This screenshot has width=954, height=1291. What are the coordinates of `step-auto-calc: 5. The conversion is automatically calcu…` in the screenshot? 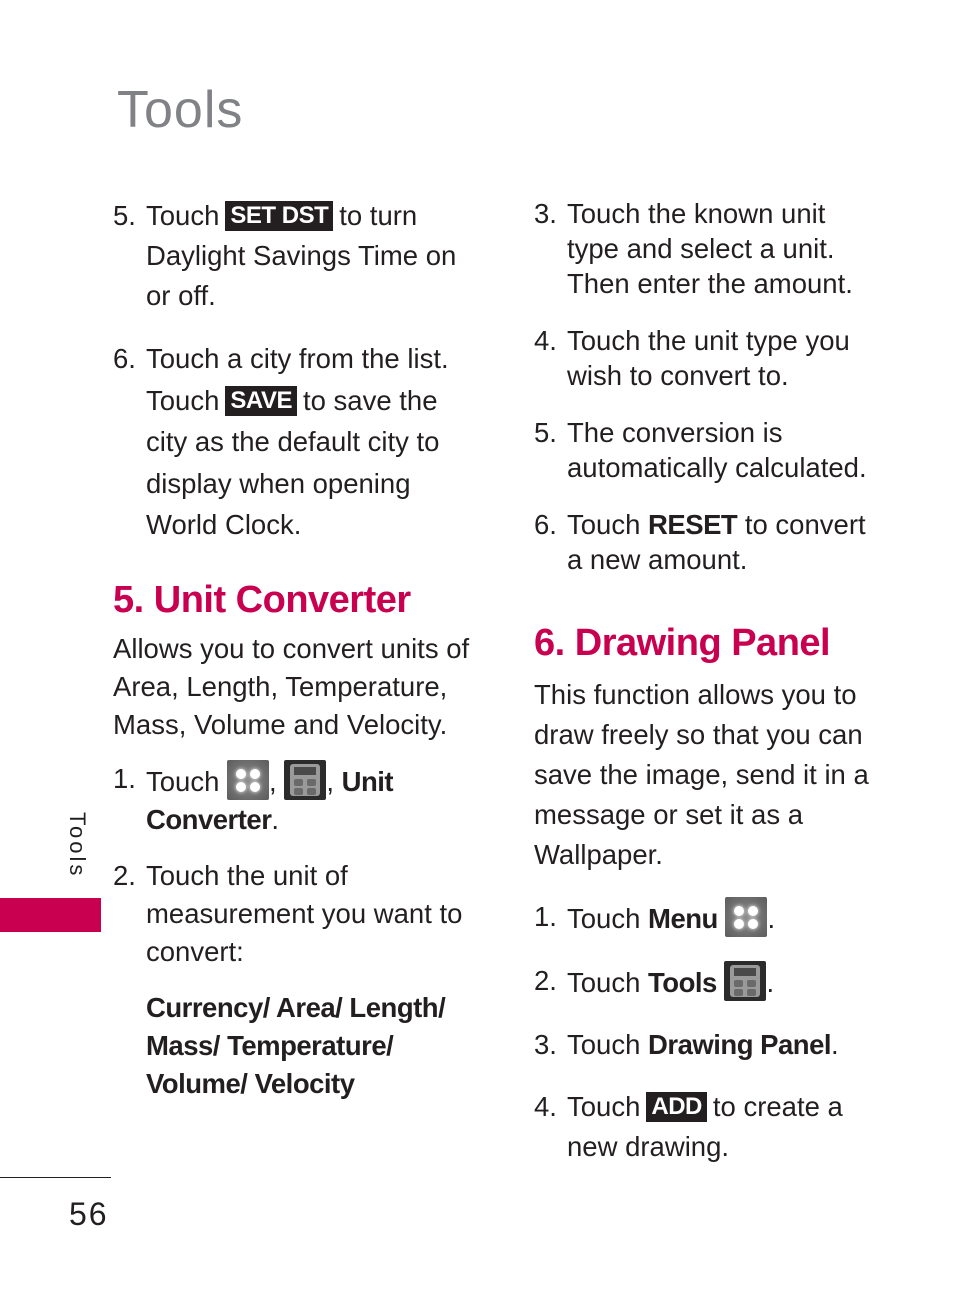 It's located at (709, 450).